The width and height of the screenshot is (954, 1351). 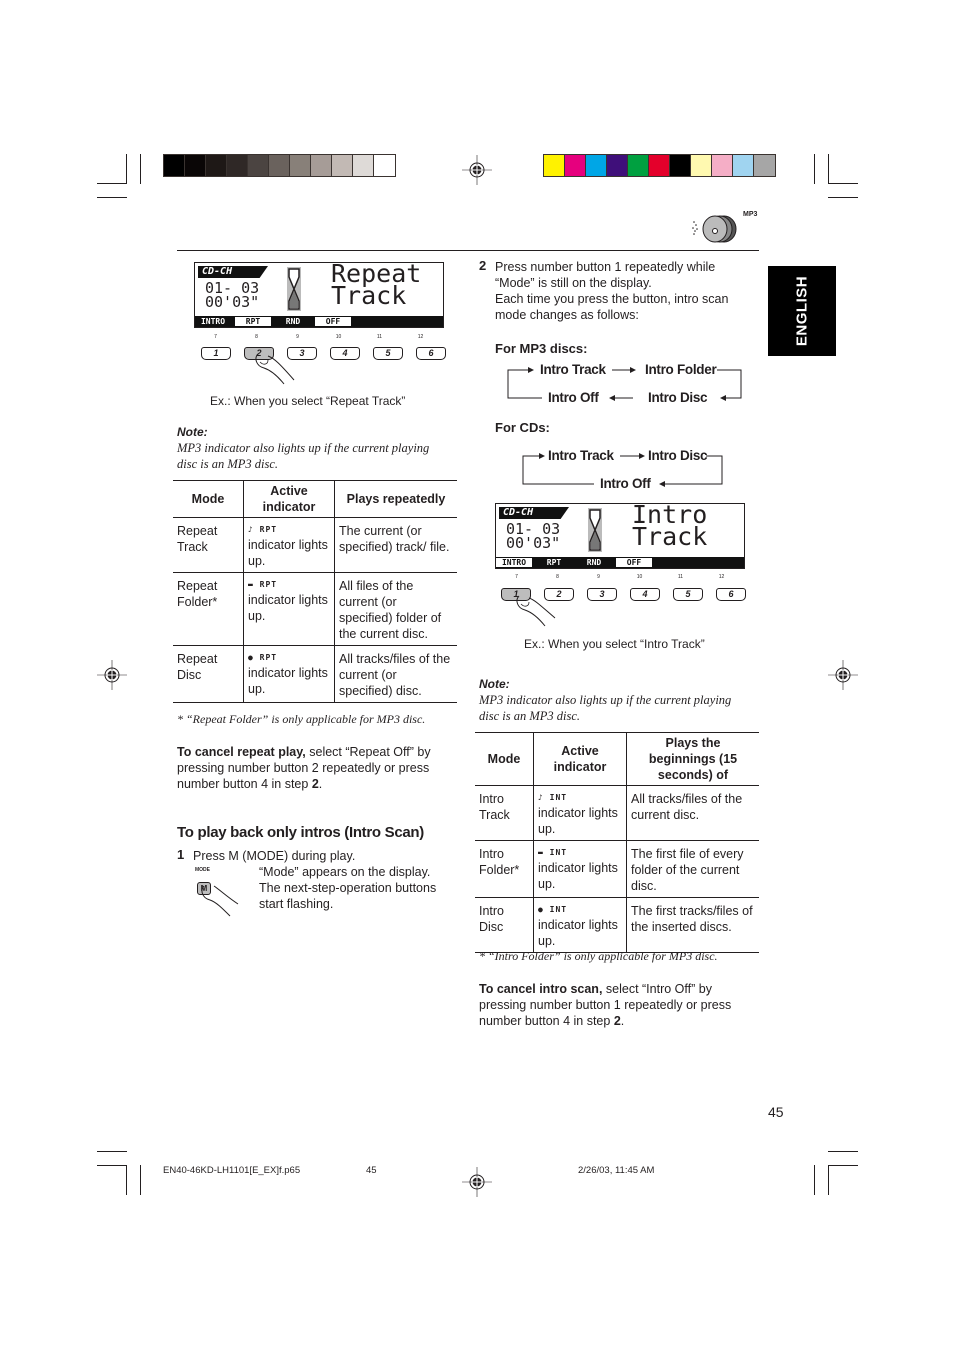 I want to click on indicator-cell: ▬ INT indicator lights up., so click(x=580, y=869).